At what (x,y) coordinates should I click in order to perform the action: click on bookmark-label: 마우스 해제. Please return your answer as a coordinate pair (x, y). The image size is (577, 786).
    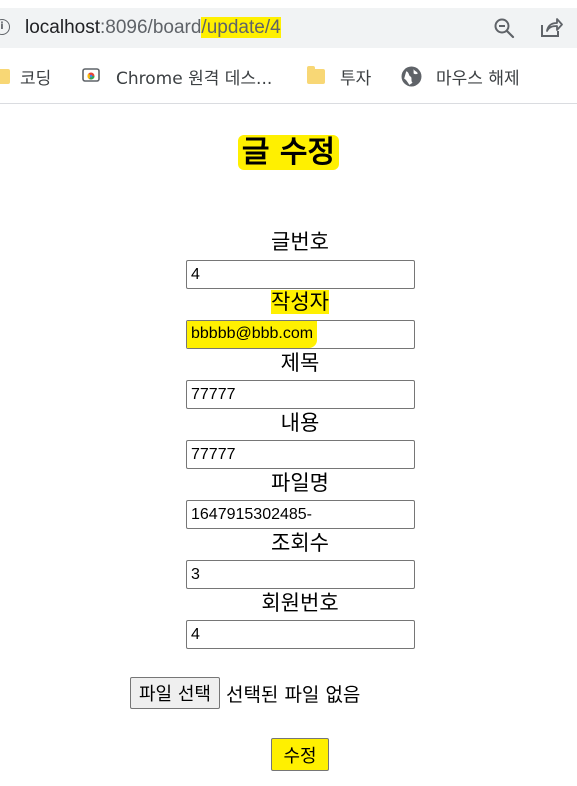
    Looking at the image, I should click on (478, 78).